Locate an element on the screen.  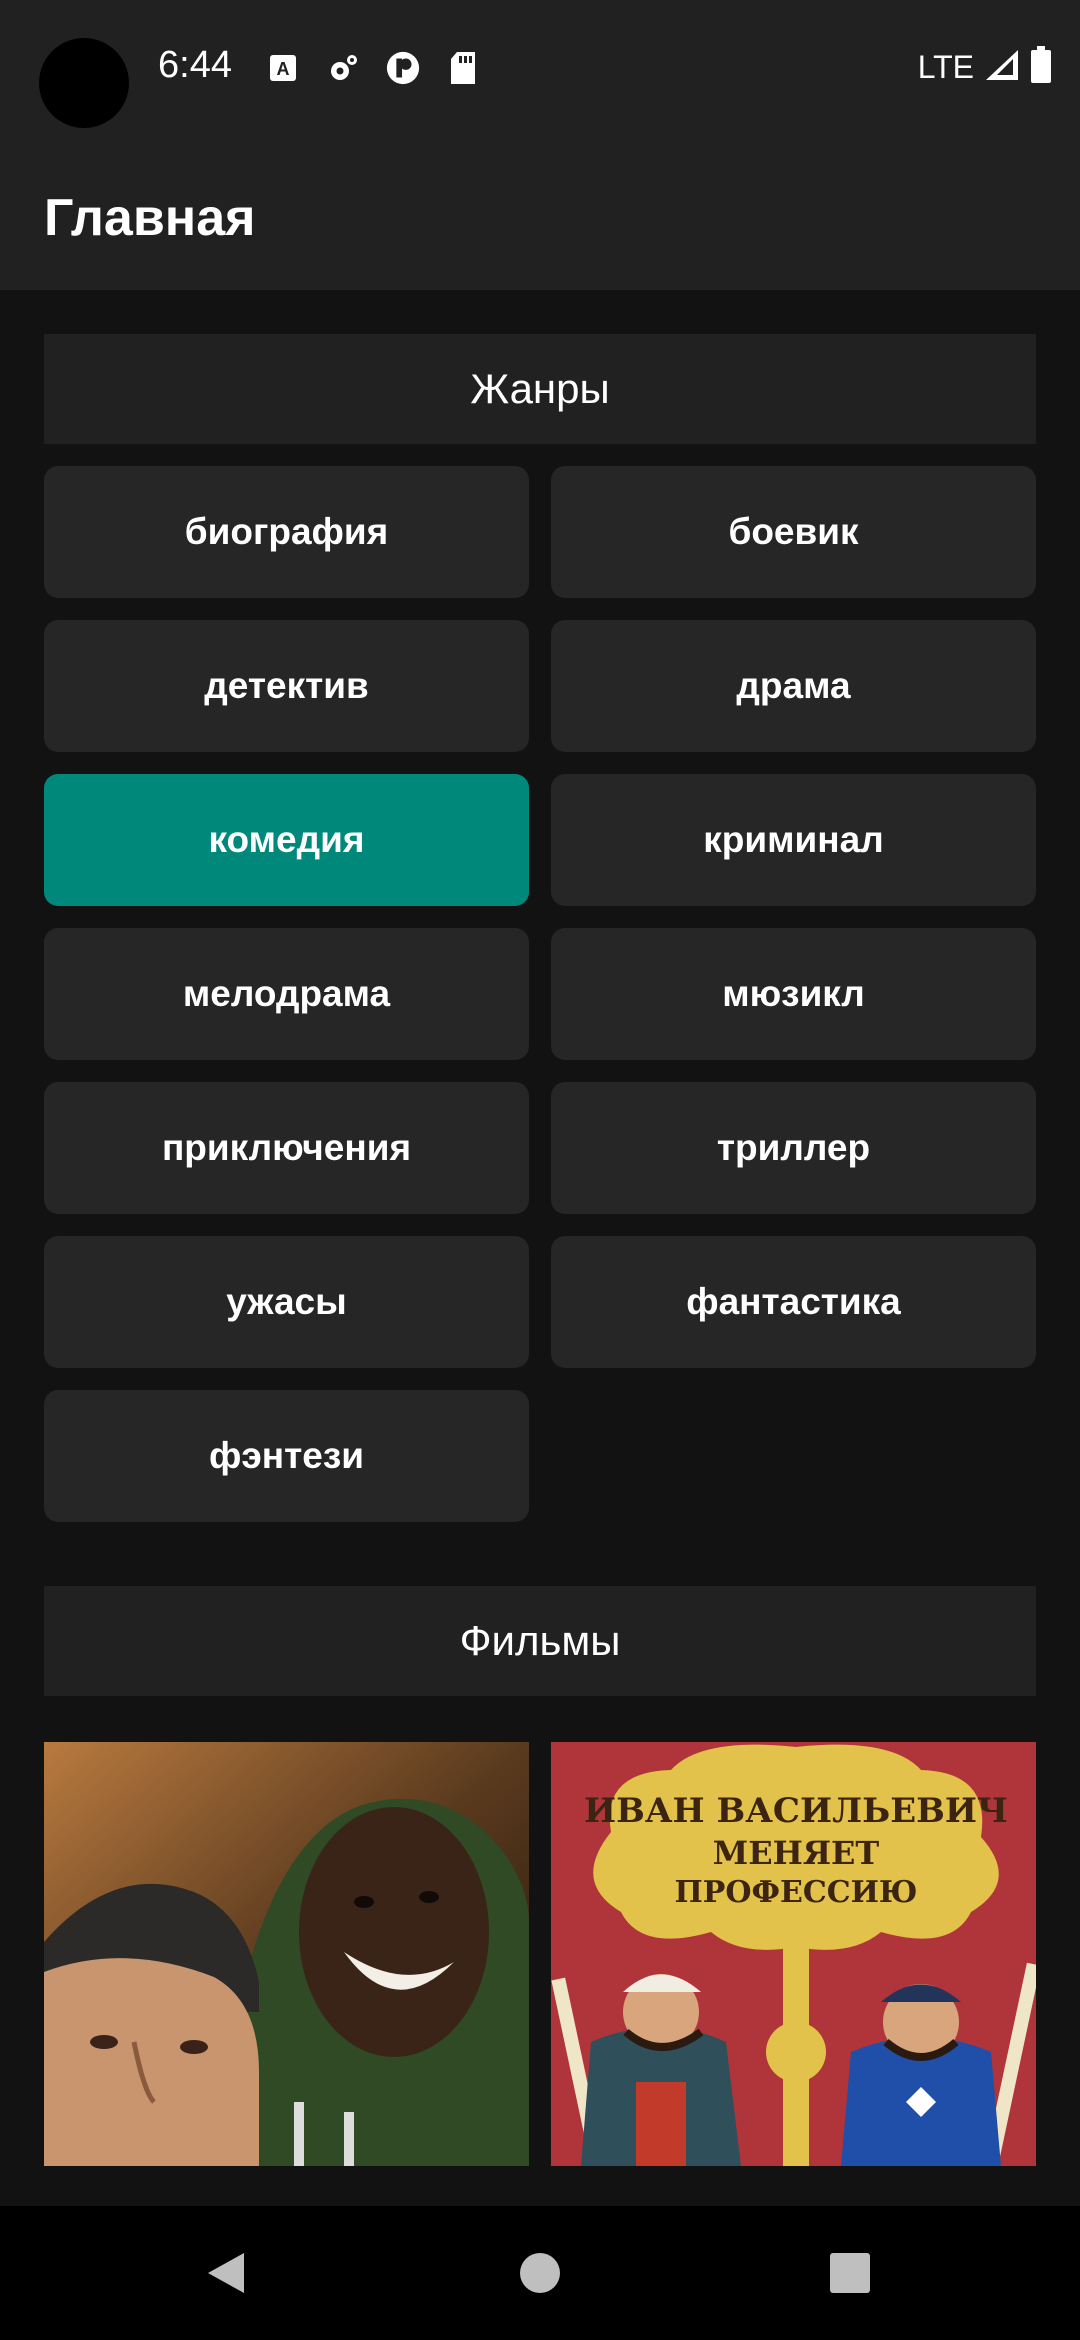
genre-button-action: боевик is located at coordinates (793, 532).